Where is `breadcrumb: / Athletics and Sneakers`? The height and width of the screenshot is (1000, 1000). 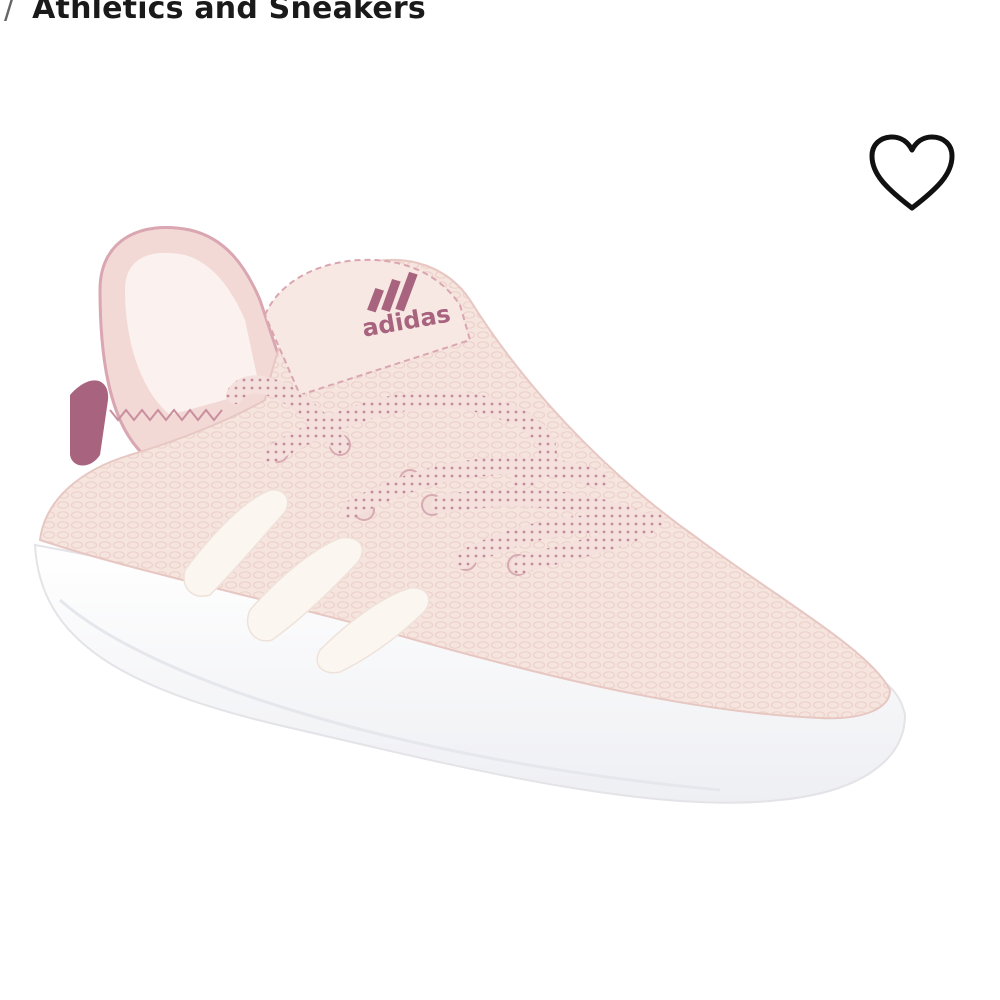 breadcrumb: / Athletics and Sneakers is located at coordinates (213, 15).